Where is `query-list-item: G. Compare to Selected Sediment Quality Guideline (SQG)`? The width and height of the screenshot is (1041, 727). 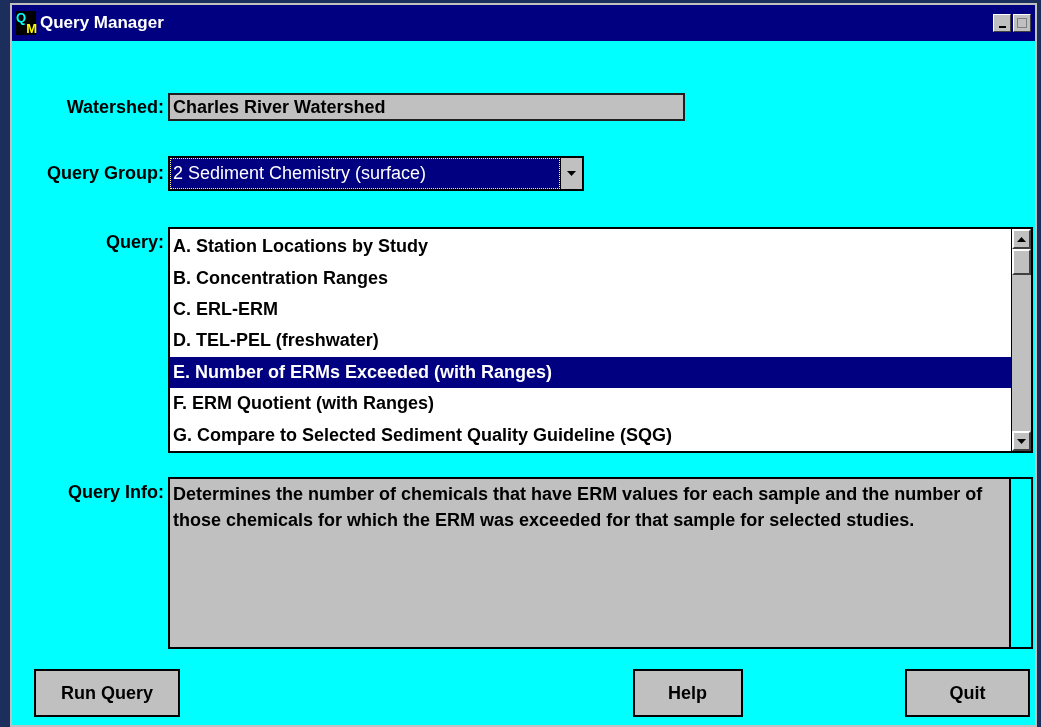 query-list-item: G. Compare to Selected Sediment Quality Guideline (SQG) is located at coordinates (590, 435).